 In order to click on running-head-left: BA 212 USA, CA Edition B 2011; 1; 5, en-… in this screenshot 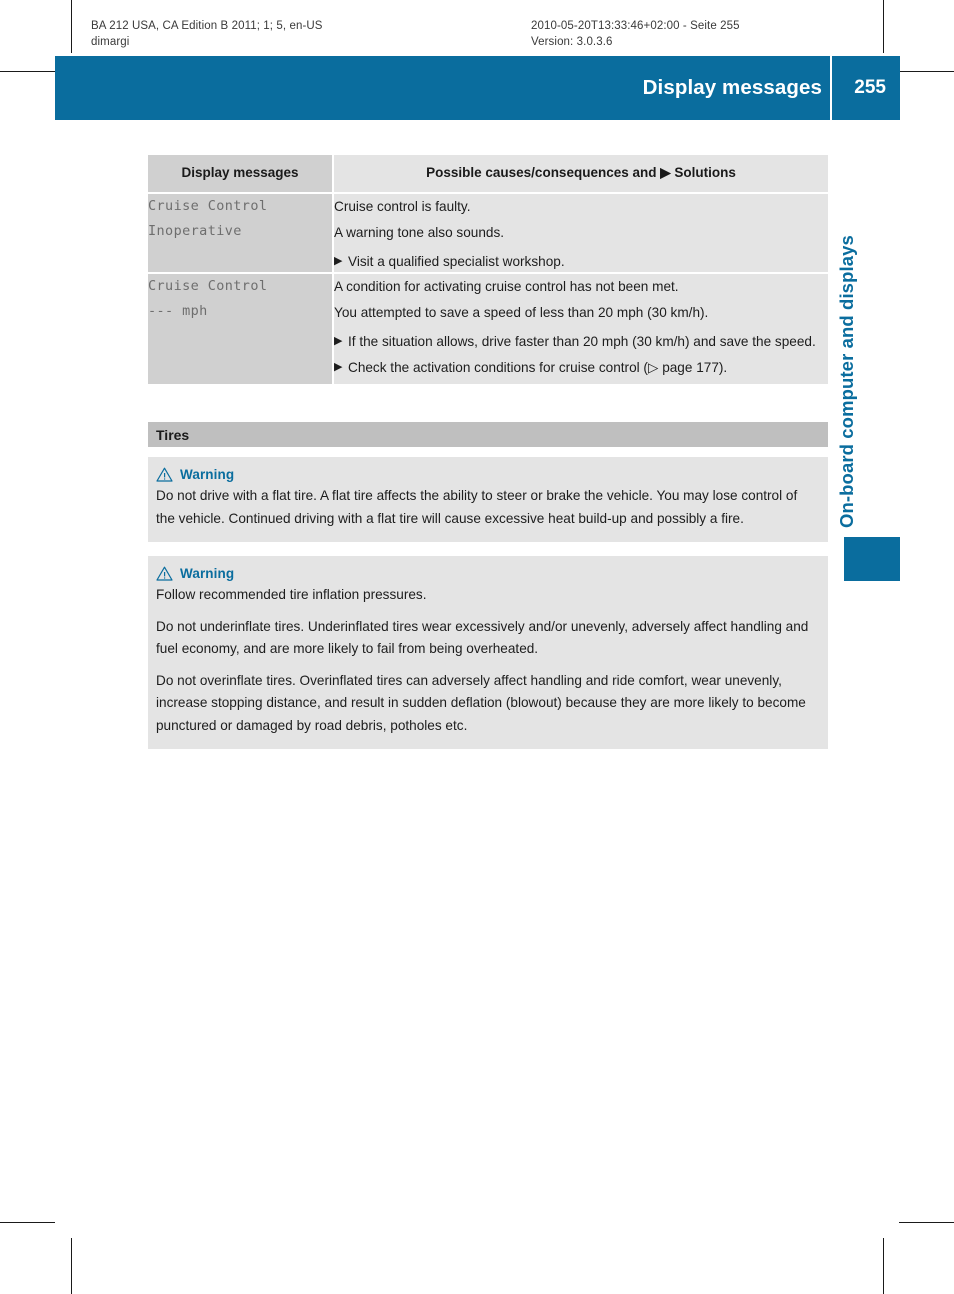, I will do `click(207, 34)`.